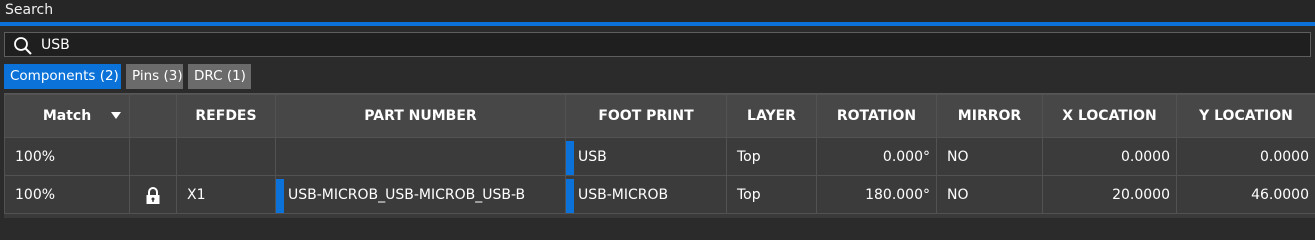 This screenshot has width=1315, height=240. What do you see at coordinates (62, 76) in the screenshot?
I see `tab-components: Components (2)` at bounding box center [62, 76].